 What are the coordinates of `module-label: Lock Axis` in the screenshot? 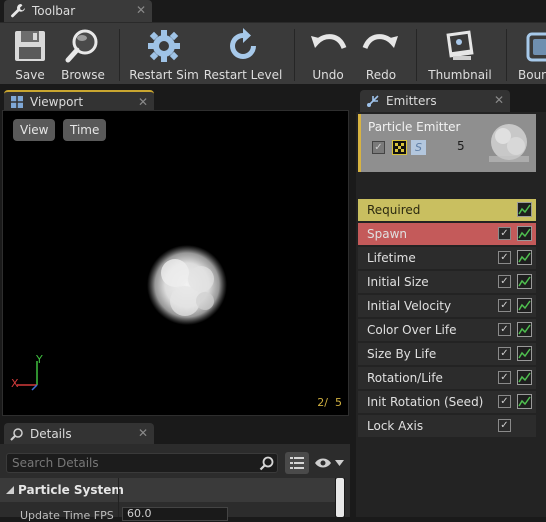 It's located at (395, 426).